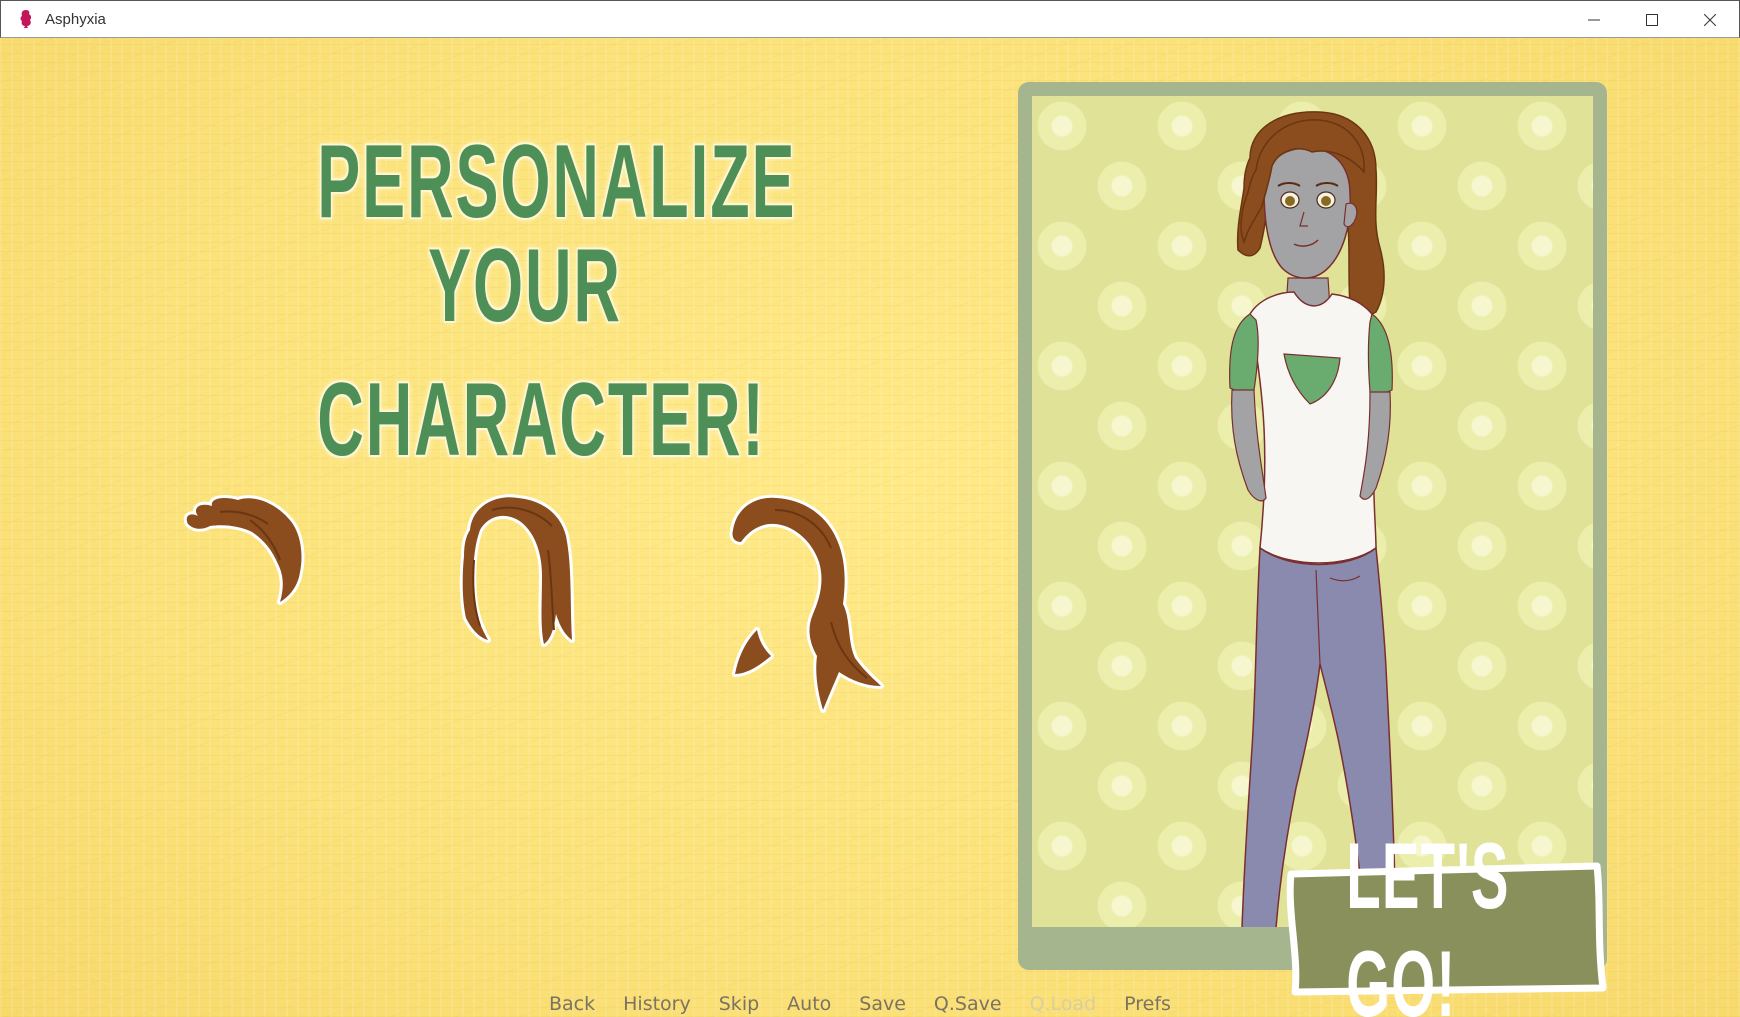 This screenshot has width=1740, height=1017. I want to click on long-hair-icon, so click(517, 570).